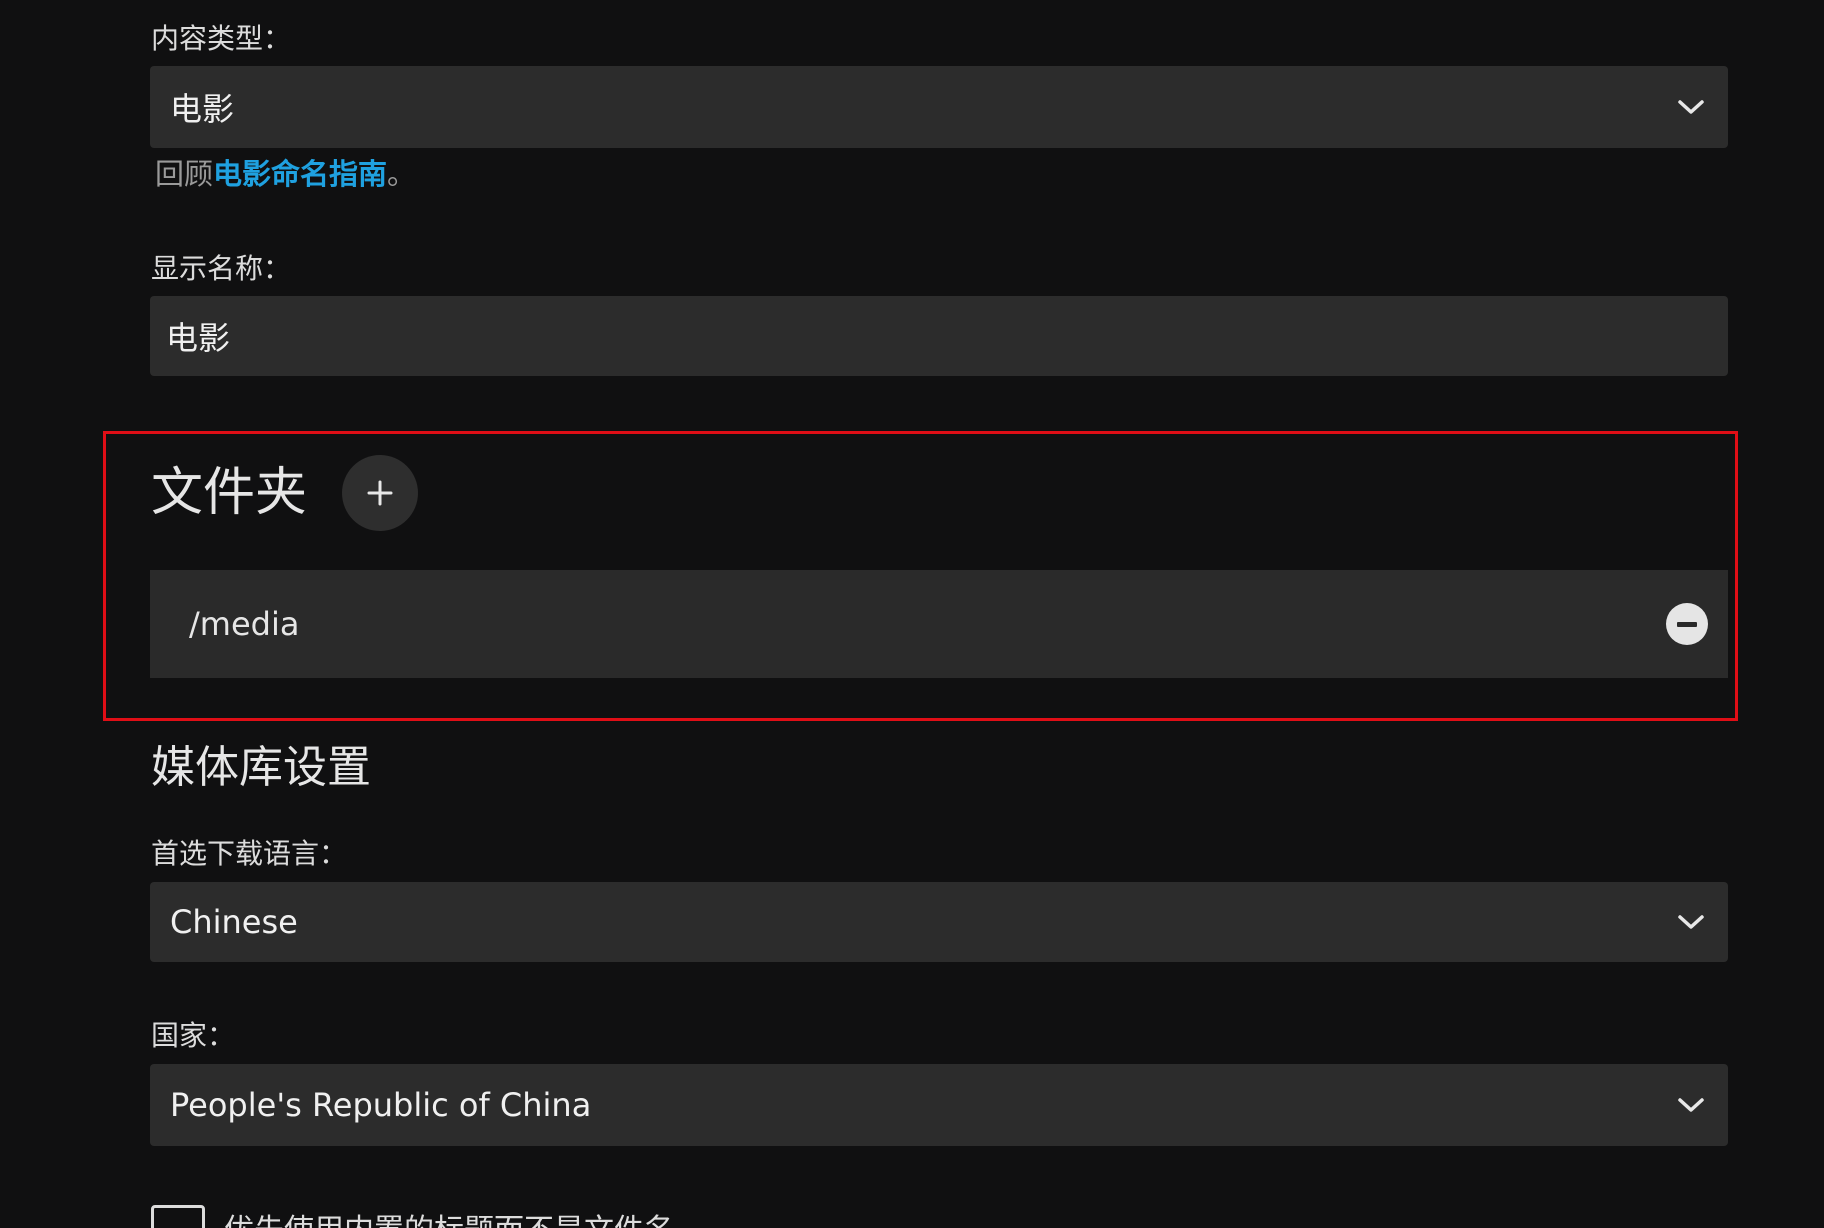 The height and width of the screenshot is (1228, 1824). Describe the element at coordinates (221, 38) in the screenshot. I see `content-type-label: 内容类型：` at that location.